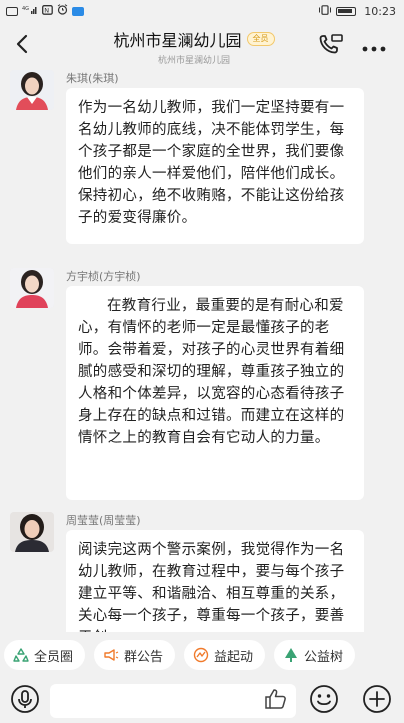  Describe the element at coordinates (380, 11) in the screenshot. I see `status-time: 10:23` at that location.